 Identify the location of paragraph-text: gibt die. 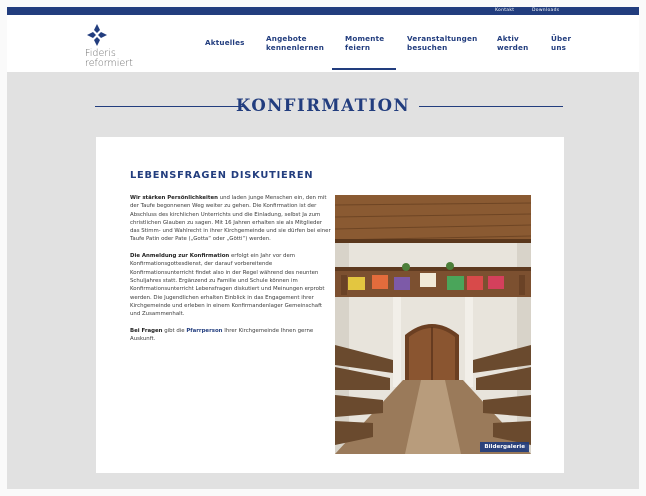
(174, 330).